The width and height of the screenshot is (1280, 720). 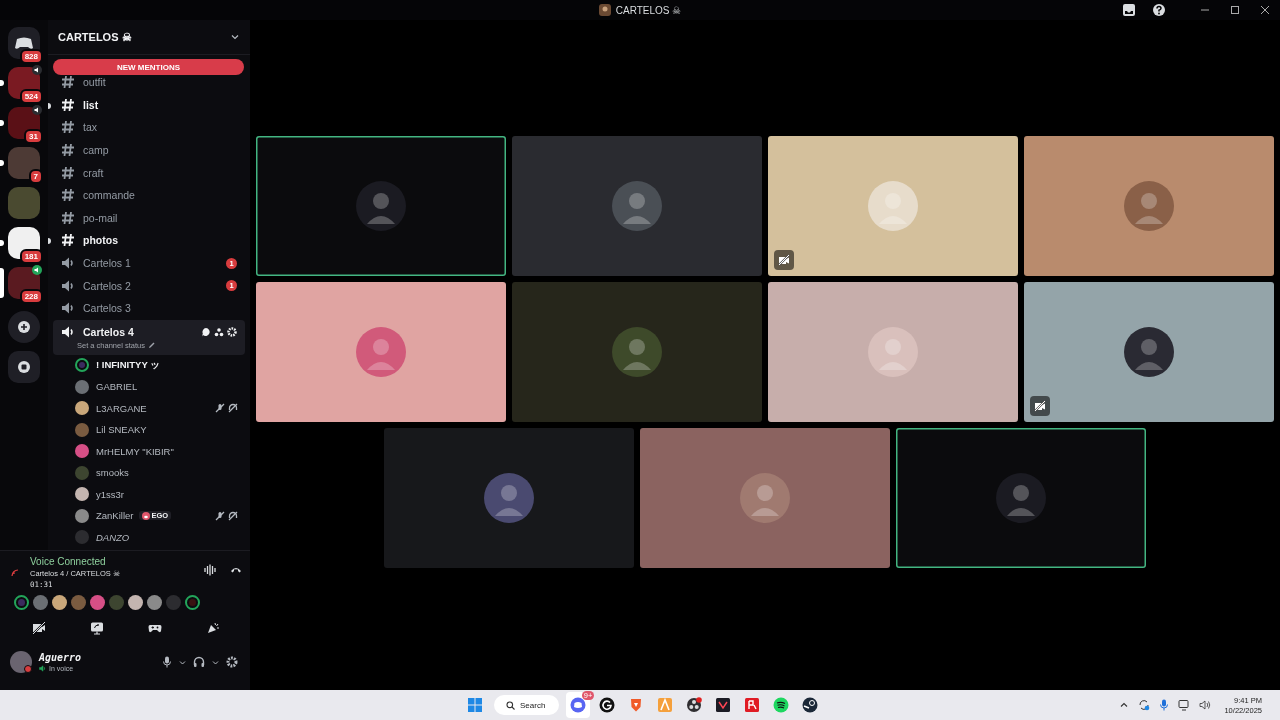 I want to click on recording-app-icon, so click(x=694, y=705).